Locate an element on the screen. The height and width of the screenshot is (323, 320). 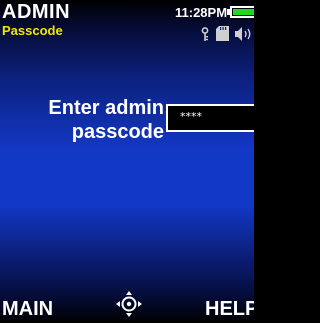
battery-level is located at coordinates (243, 12).